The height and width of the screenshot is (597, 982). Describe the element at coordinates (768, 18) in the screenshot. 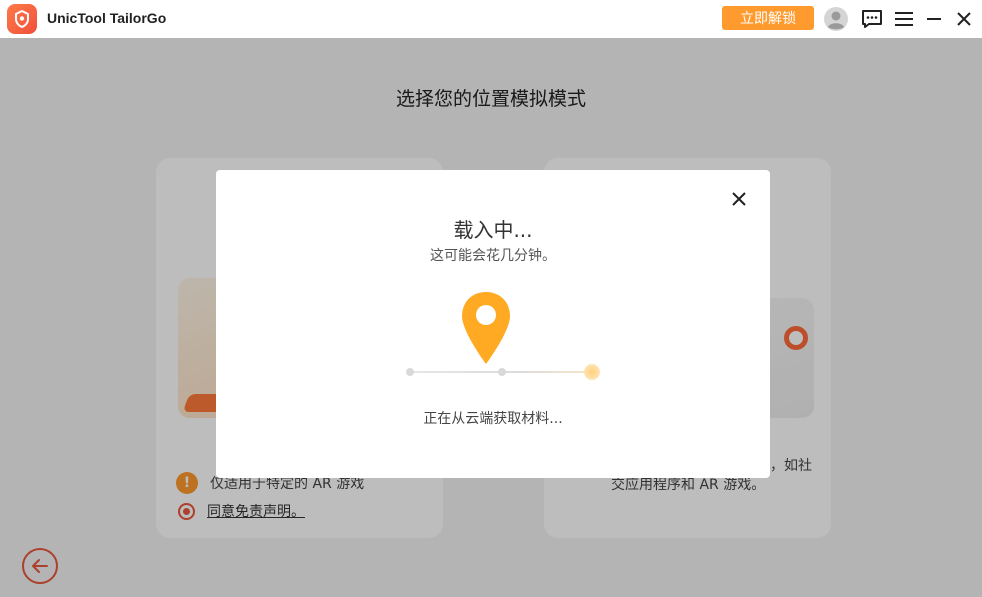

I see `unlock-button: 立即解锁` at that location.